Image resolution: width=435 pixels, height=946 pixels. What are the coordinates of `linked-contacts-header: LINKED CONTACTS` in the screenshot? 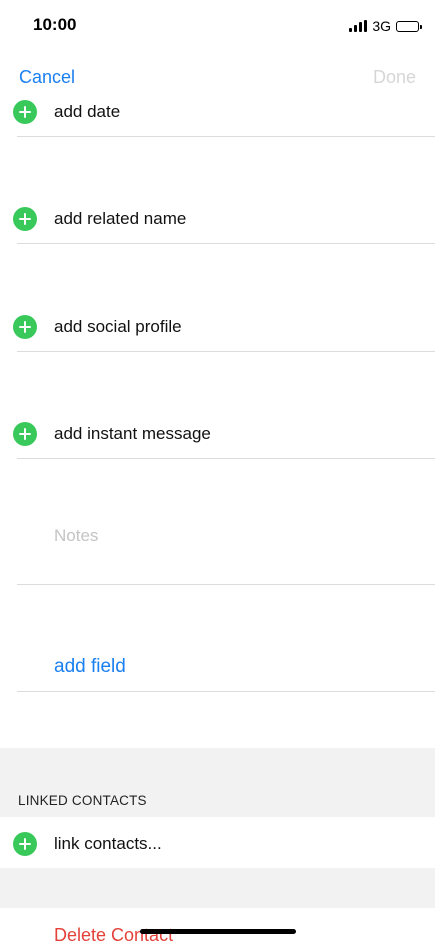 It's located at (82, 800).